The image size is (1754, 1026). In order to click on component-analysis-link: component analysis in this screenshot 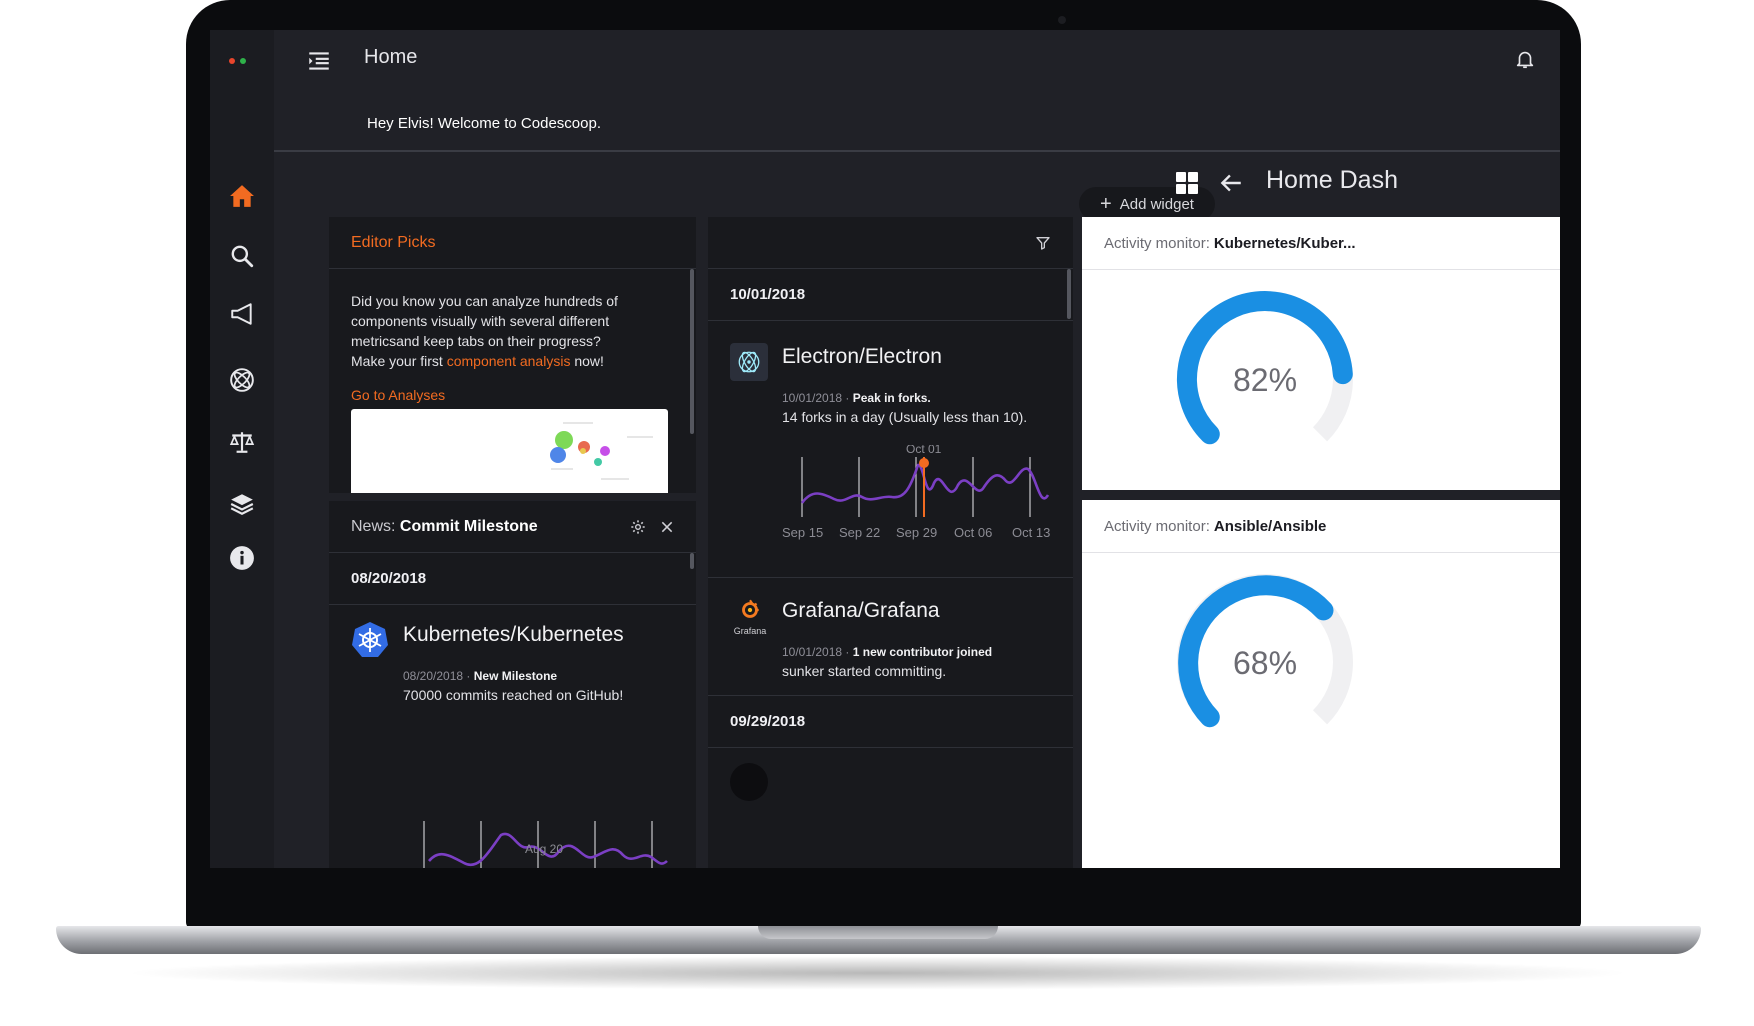, I will do `click(509, 361)`.